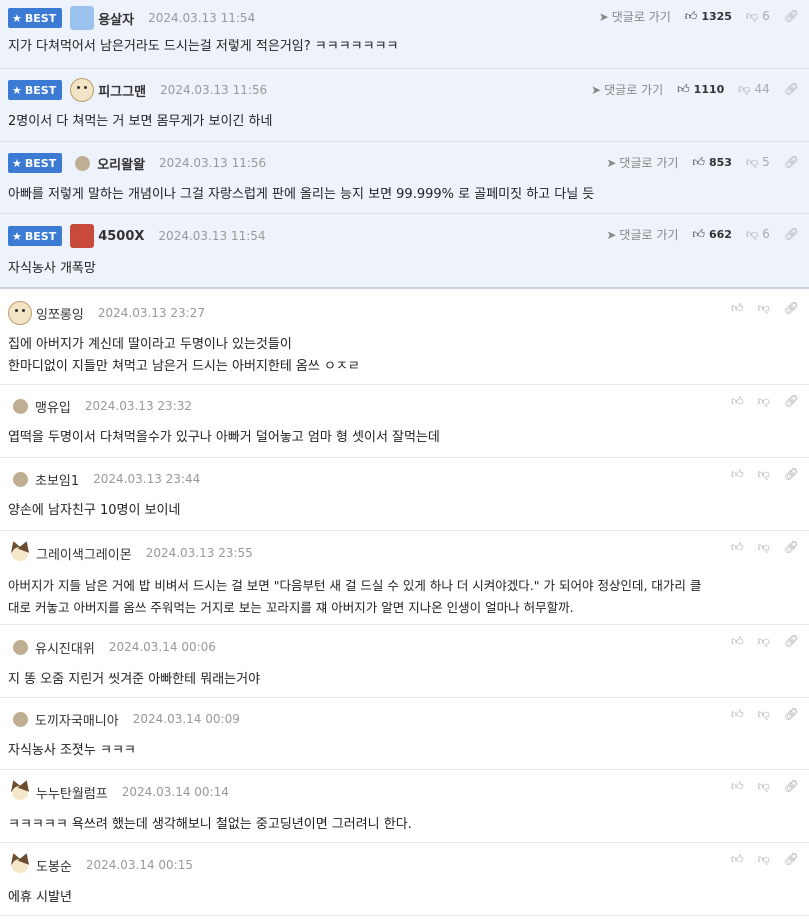 The height and width of the screenshot is (919, 809). What do you see at coordinates (752, 15) in the screenshot?
I see `thumbs-down-icon: 👎︎` at bounding box center [752, 15].